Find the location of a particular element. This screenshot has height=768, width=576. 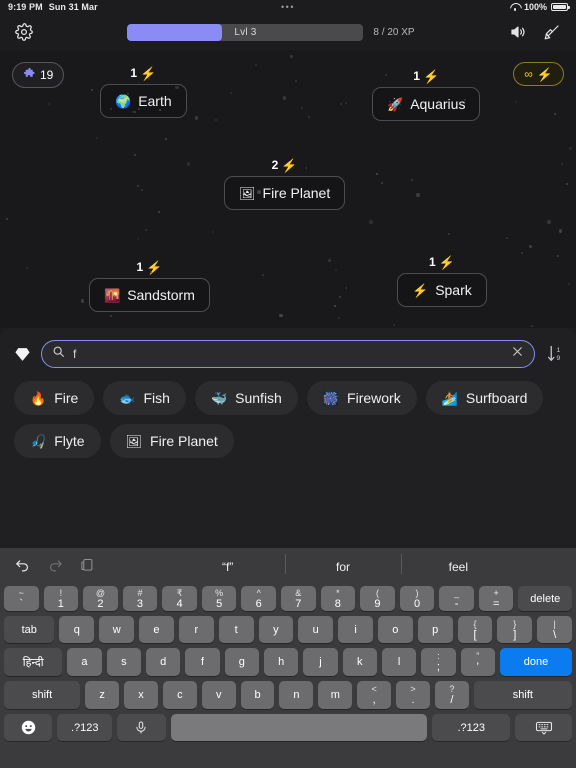

suggestion-chip: 🏄 Surfboard is located at coordinates (484, 398).